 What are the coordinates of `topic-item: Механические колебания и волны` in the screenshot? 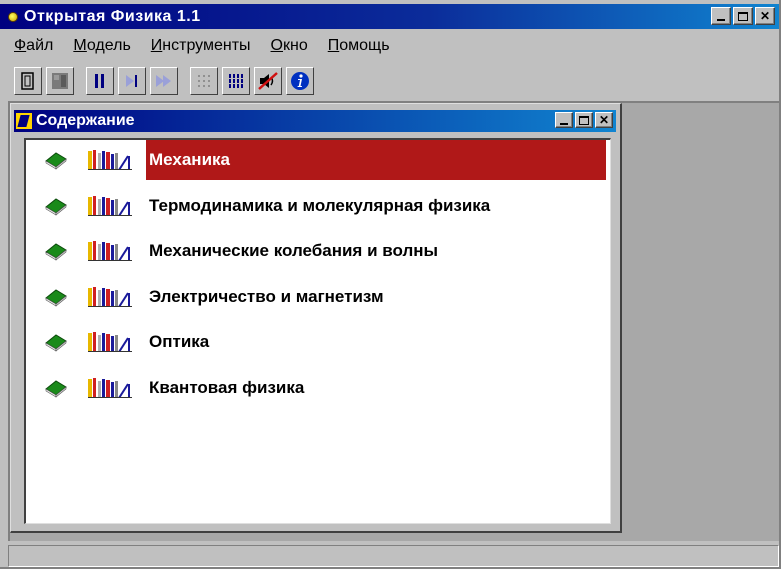 It's located at (242, 251).